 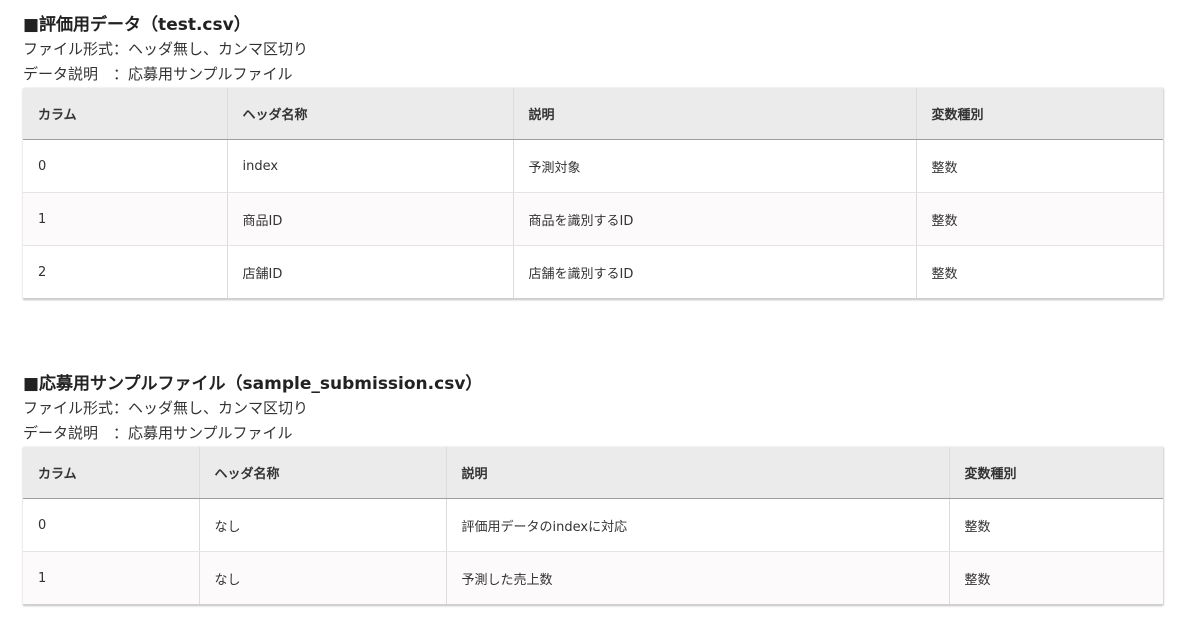 I want to click on cell-description: 予測対象, so click(x=715, y=166).